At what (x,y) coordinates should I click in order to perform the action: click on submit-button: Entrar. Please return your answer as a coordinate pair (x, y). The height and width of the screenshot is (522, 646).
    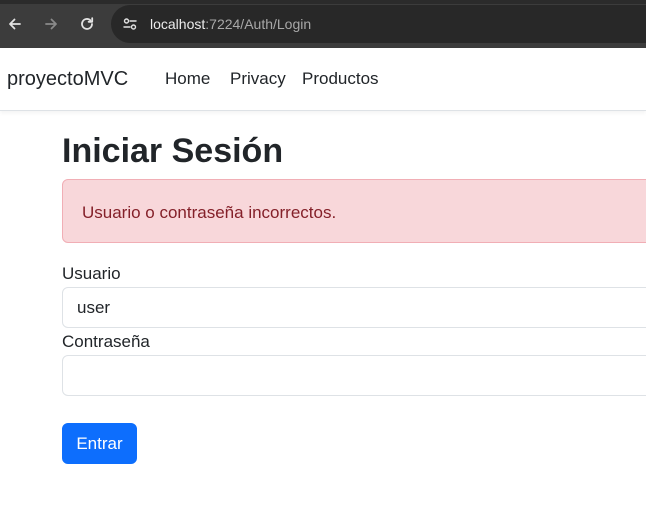
    Looking at the image, I should click on (99, 443).